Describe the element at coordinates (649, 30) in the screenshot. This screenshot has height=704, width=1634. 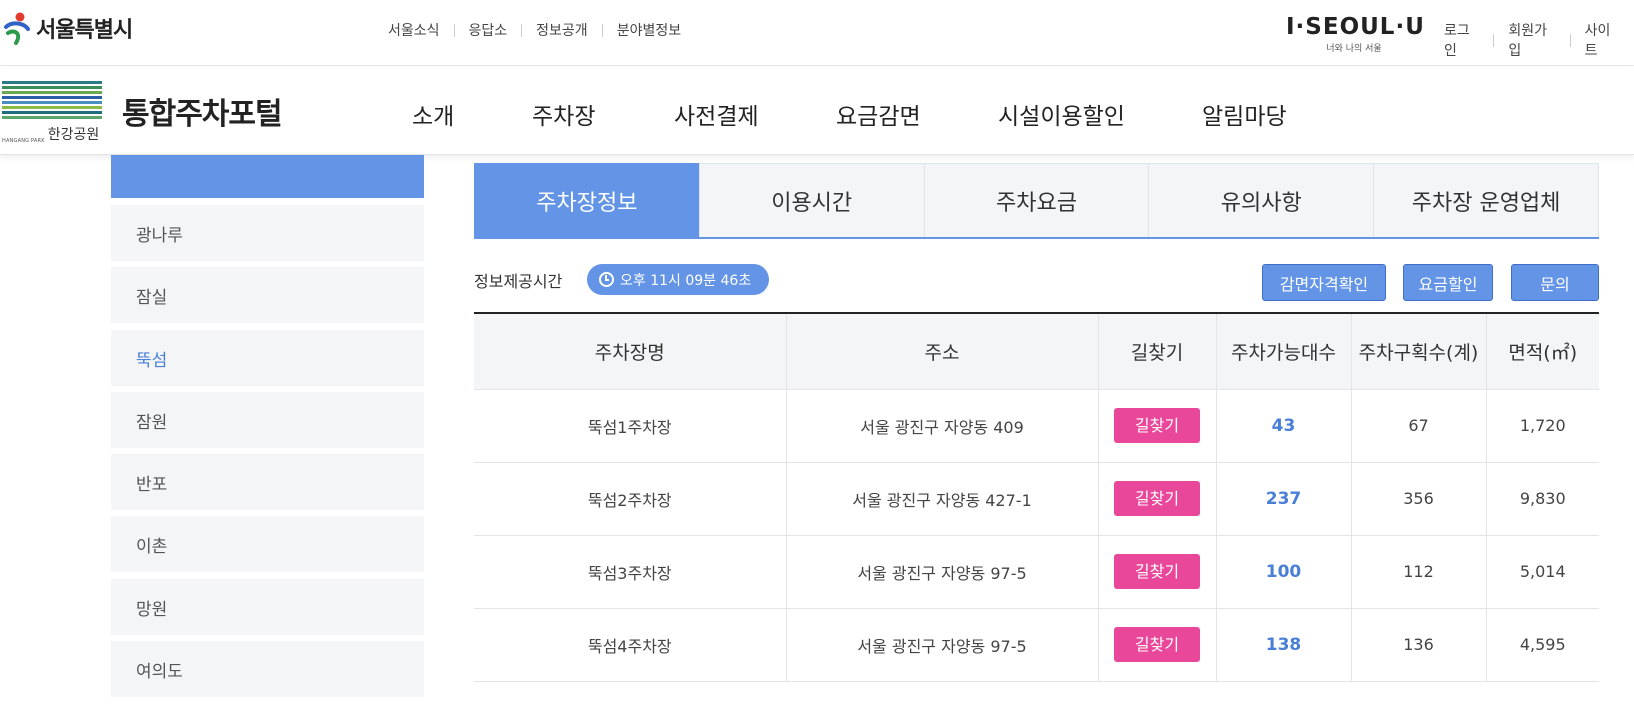
I see `top-link-fields: 분야별정보` at that location.